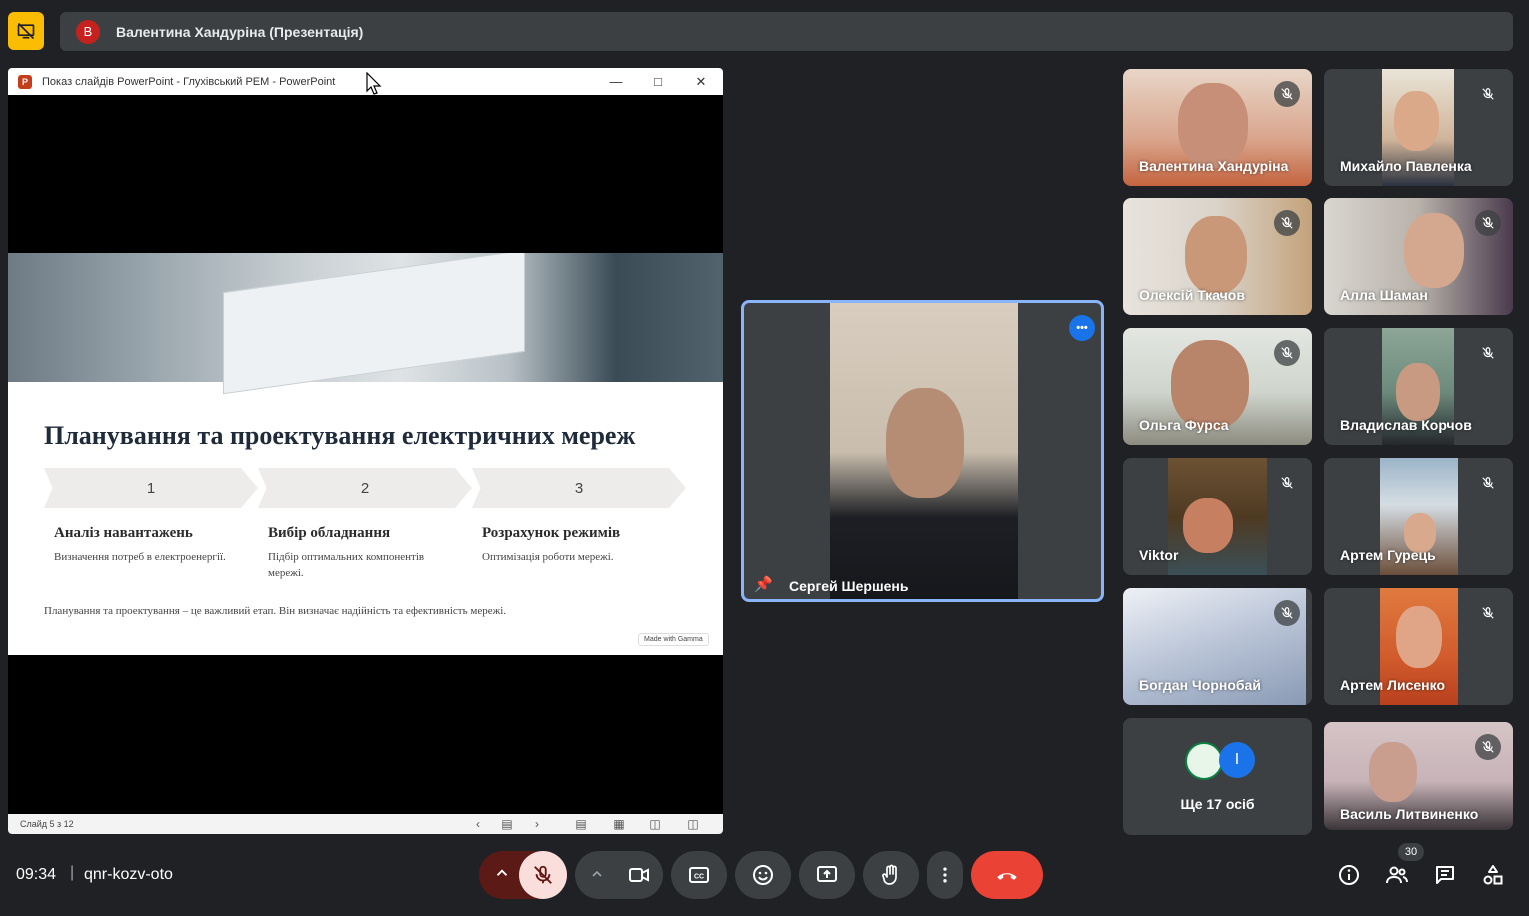 The height and width of the screenshot is (916, 1529). I want to click on people-count-badge: 30, so click(1411, 852).